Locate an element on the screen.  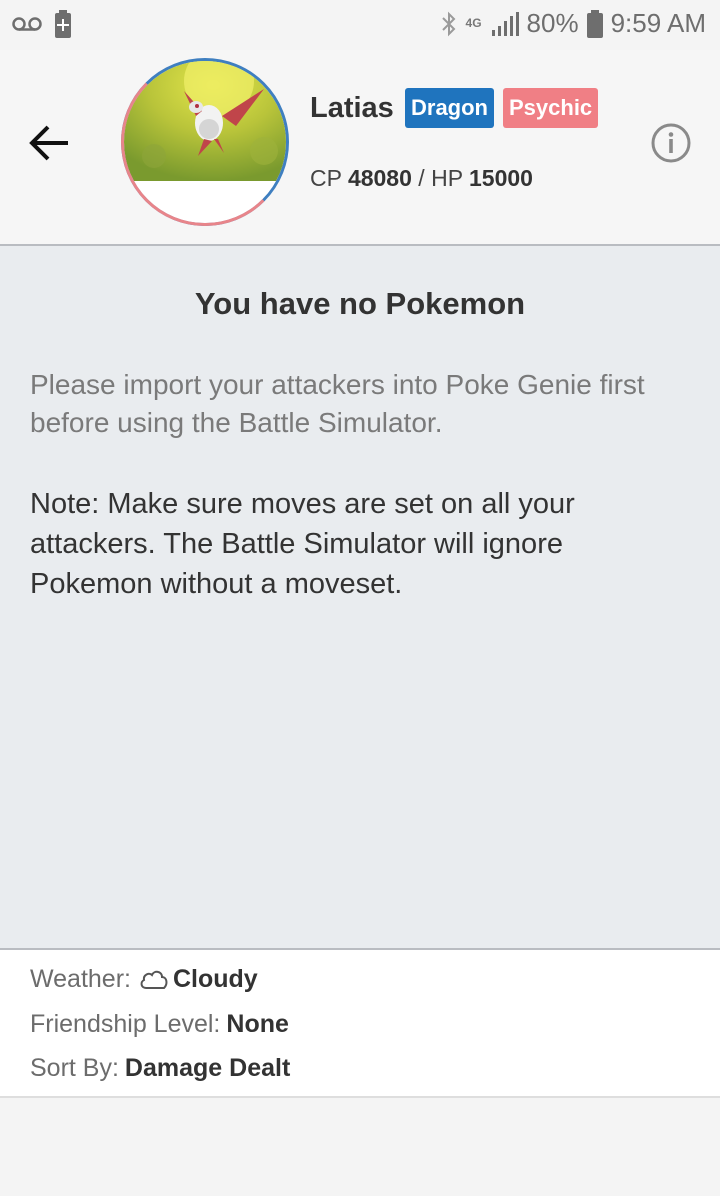
weather-label: Weather: is located at coordinates (80, 979).